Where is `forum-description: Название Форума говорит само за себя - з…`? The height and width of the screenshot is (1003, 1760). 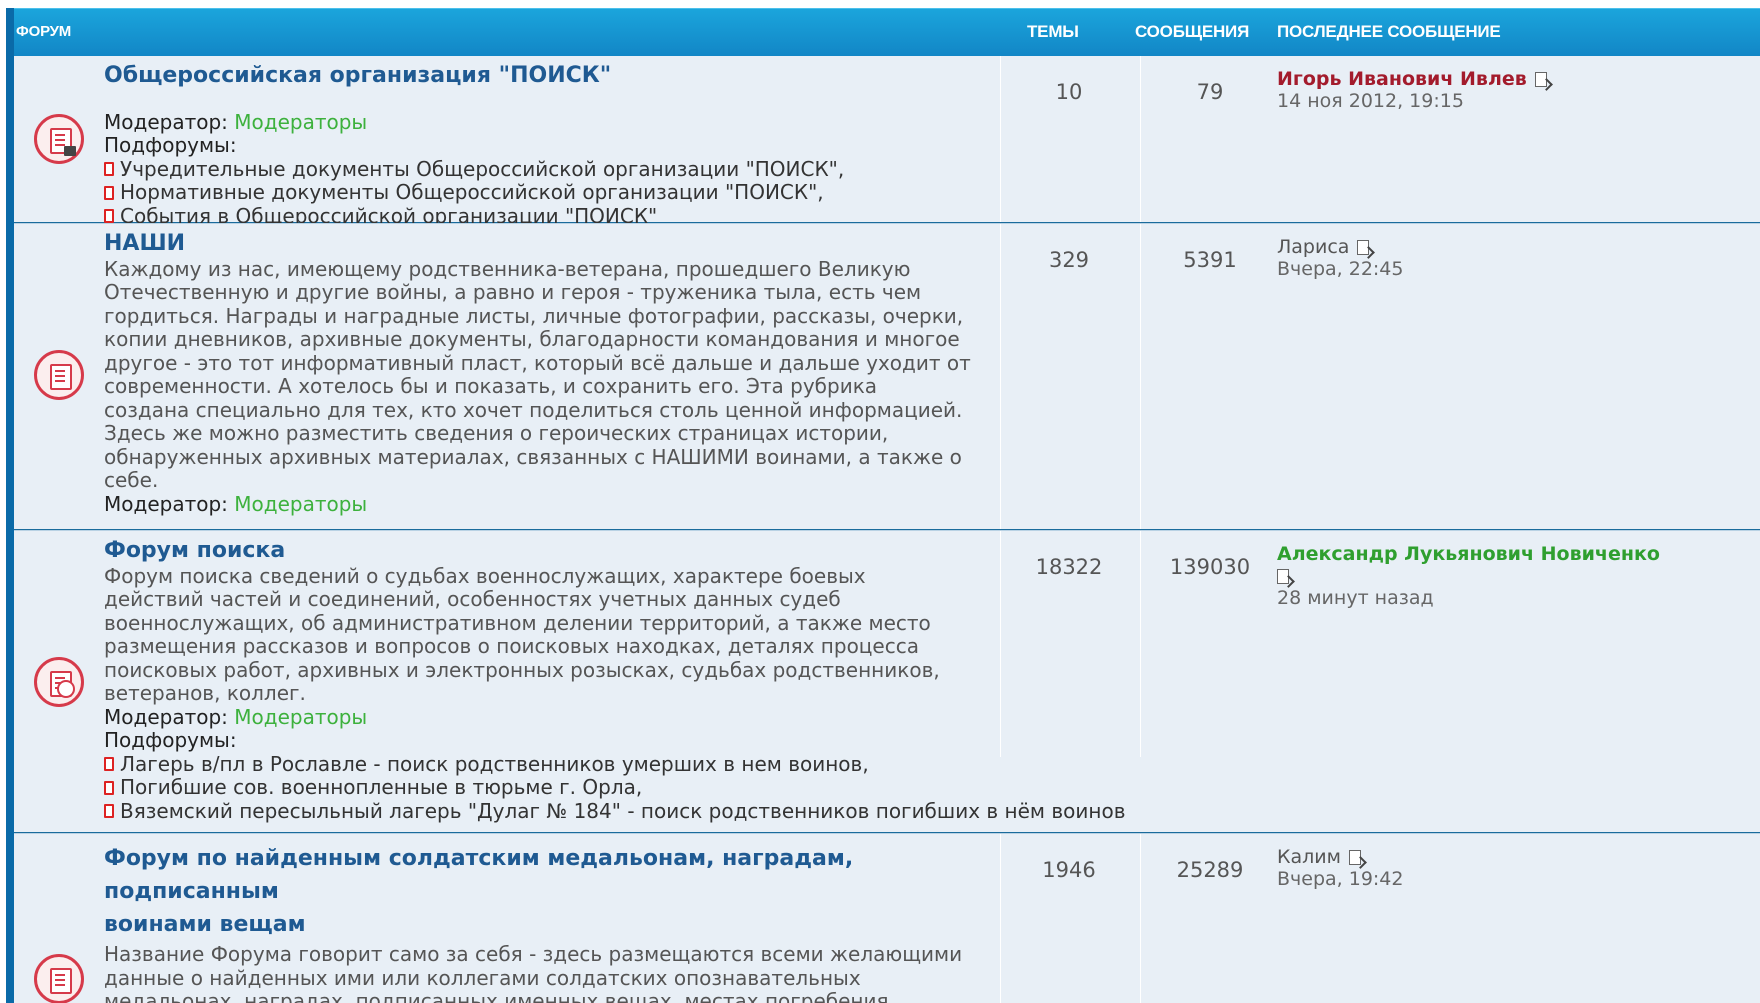
forum-description: Название Форума говорит само за себя - з… is located at coordinates (533, 972).